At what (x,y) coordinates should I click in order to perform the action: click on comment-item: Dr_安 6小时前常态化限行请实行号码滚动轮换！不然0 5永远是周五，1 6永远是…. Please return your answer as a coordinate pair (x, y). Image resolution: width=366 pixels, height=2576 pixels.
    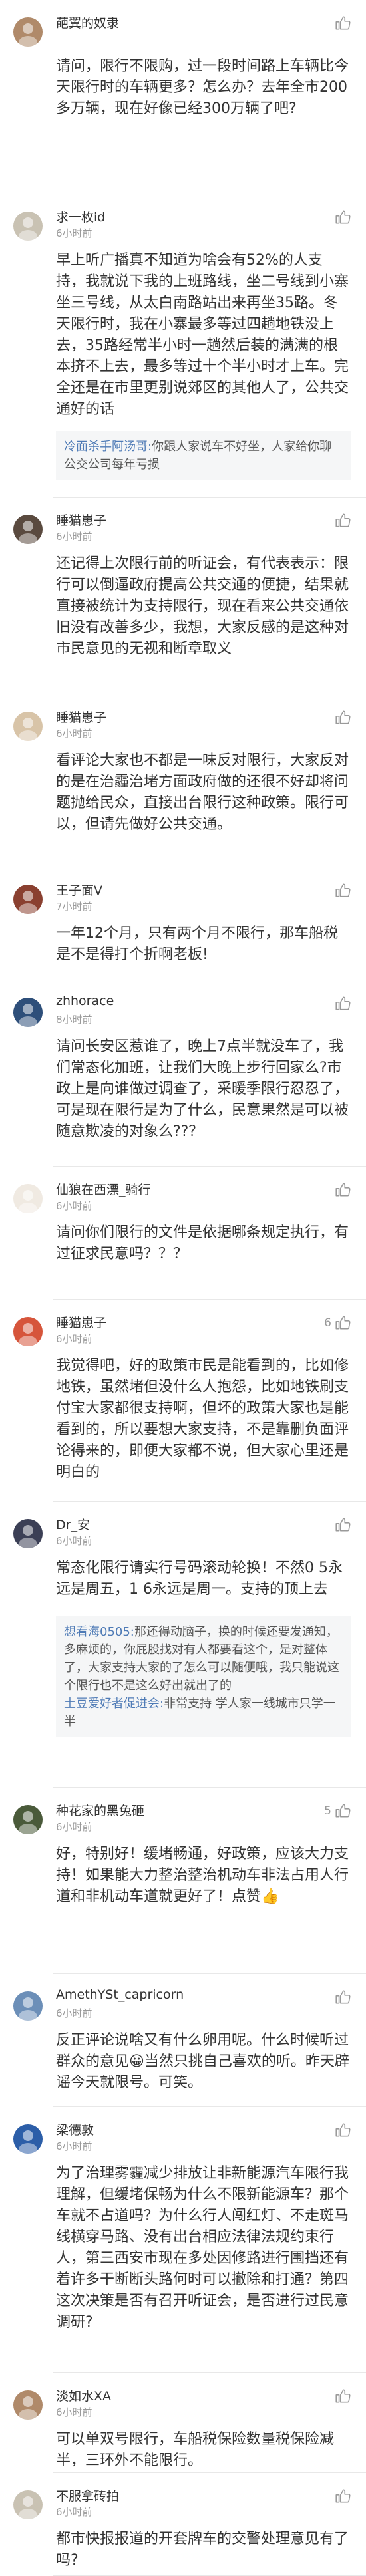
    Looking at the image, I should click on (183, 1645).